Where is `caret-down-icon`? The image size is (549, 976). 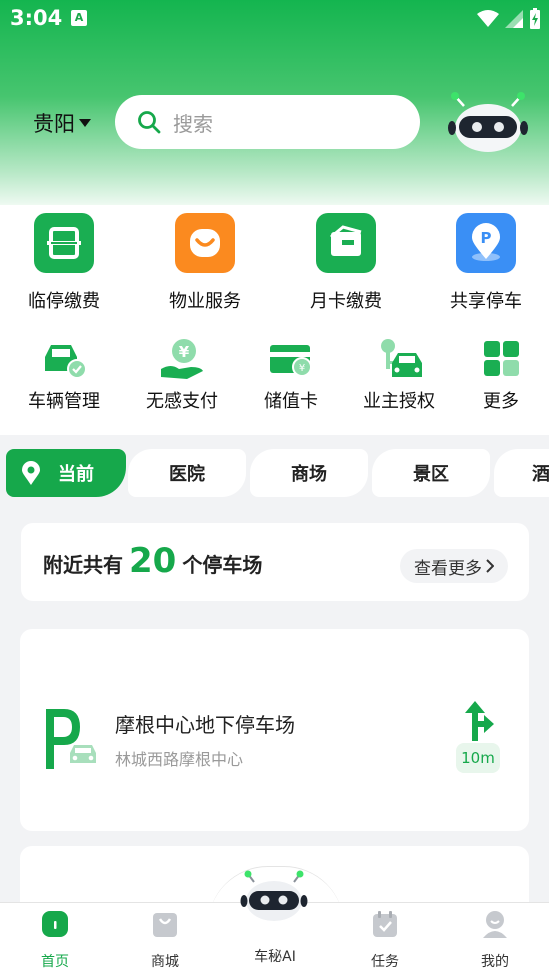 caret-down-icon is located at coordinates (85, 123).